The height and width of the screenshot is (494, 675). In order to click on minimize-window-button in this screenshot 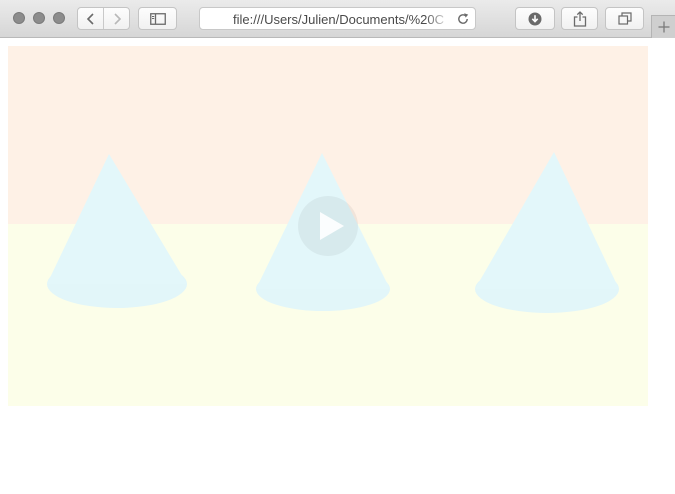, I will do `click(39, 18)`.